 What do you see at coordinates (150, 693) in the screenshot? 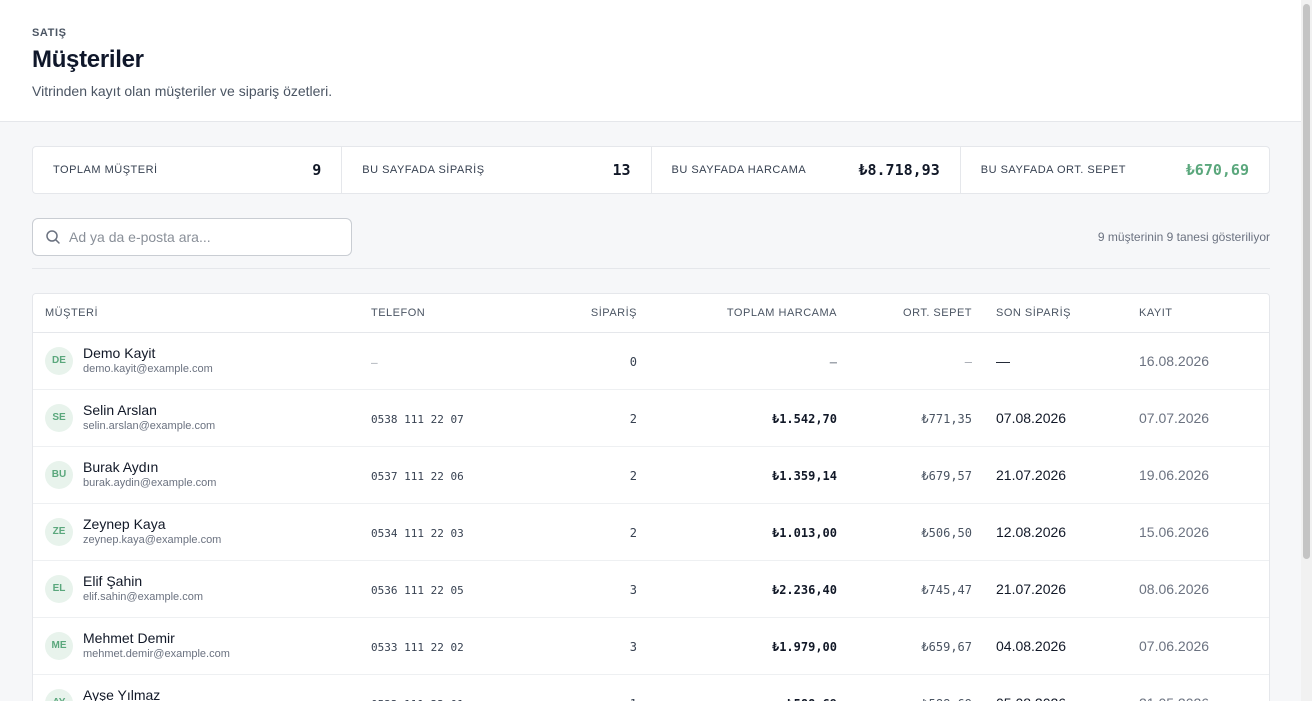
I see `customer-name: Ayşe Yılmaz` at bounding box center [150, 693].